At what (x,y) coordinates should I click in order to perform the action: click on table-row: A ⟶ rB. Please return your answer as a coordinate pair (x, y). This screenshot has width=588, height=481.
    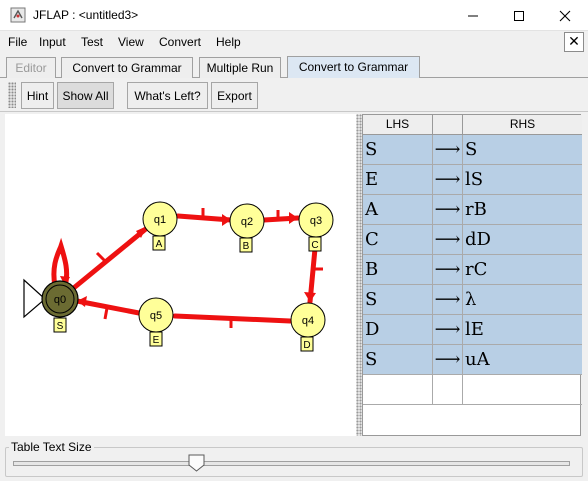
    Looking at the image, I should click on (472, 210).